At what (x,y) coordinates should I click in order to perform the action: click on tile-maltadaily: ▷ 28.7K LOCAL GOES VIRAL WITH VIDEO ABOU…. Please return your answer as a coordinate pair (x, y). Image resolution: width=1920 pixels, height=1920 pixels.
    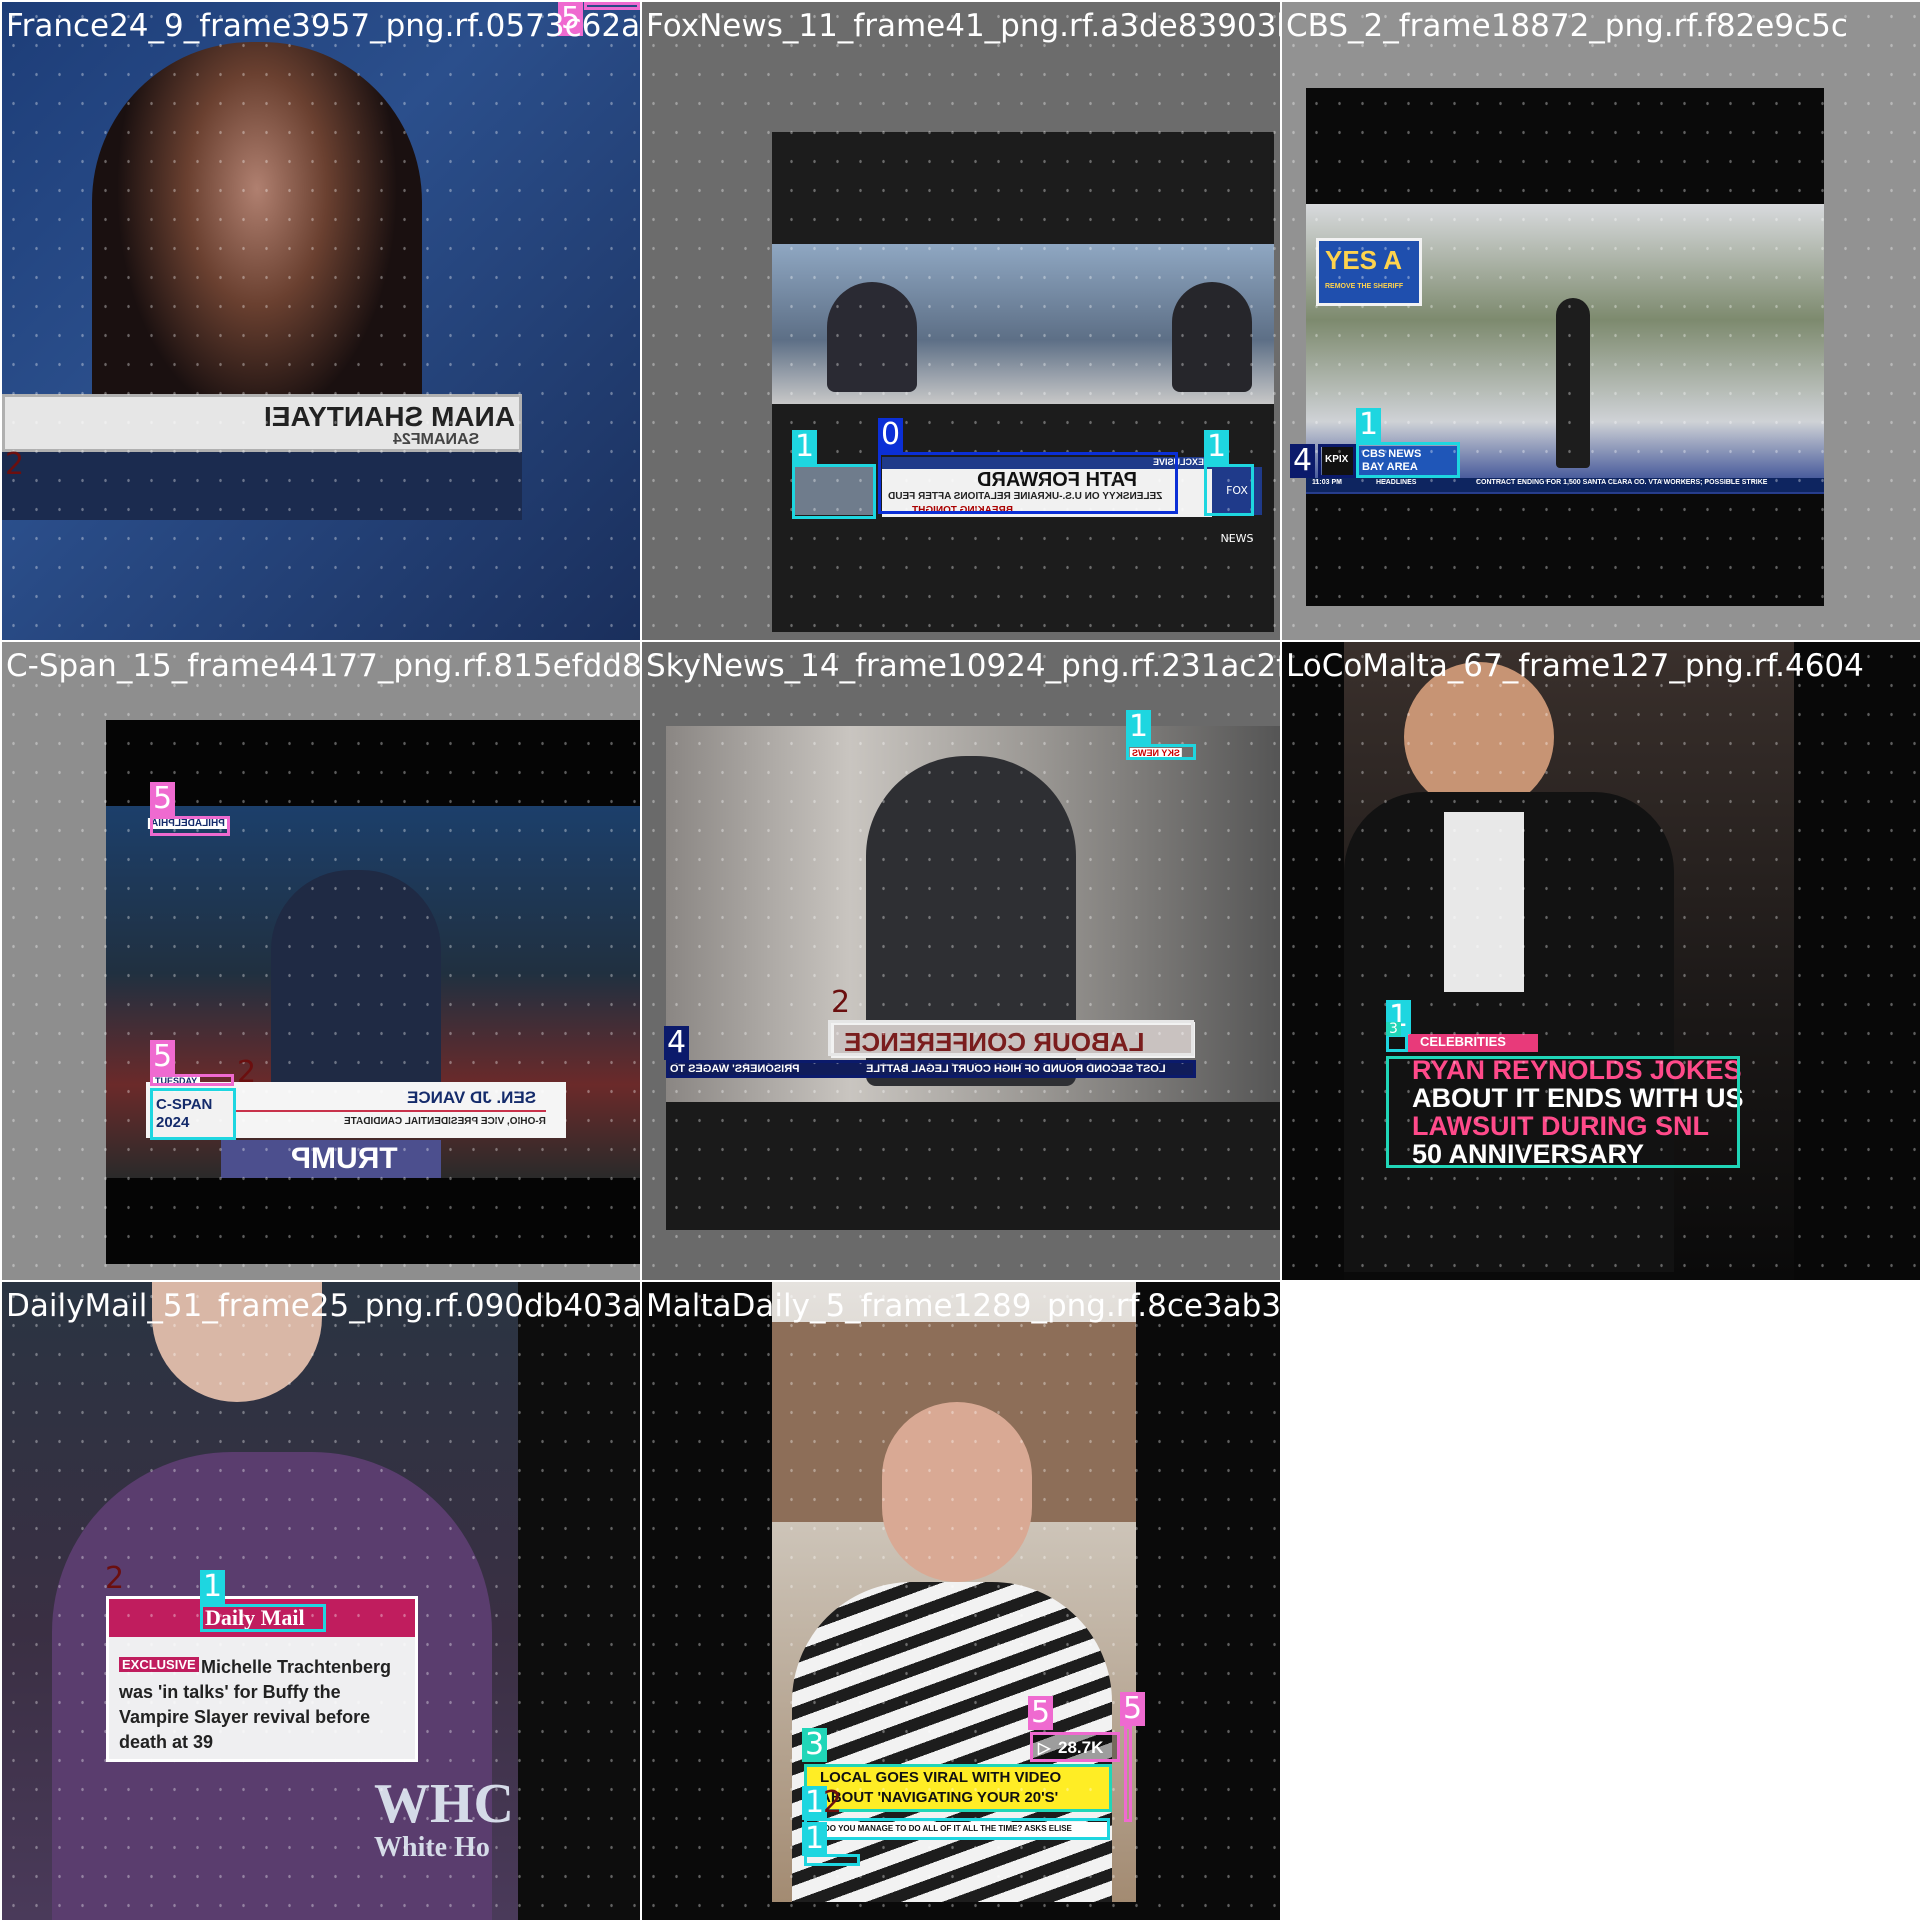
    Looking at the image, I should click on (961, 1601).